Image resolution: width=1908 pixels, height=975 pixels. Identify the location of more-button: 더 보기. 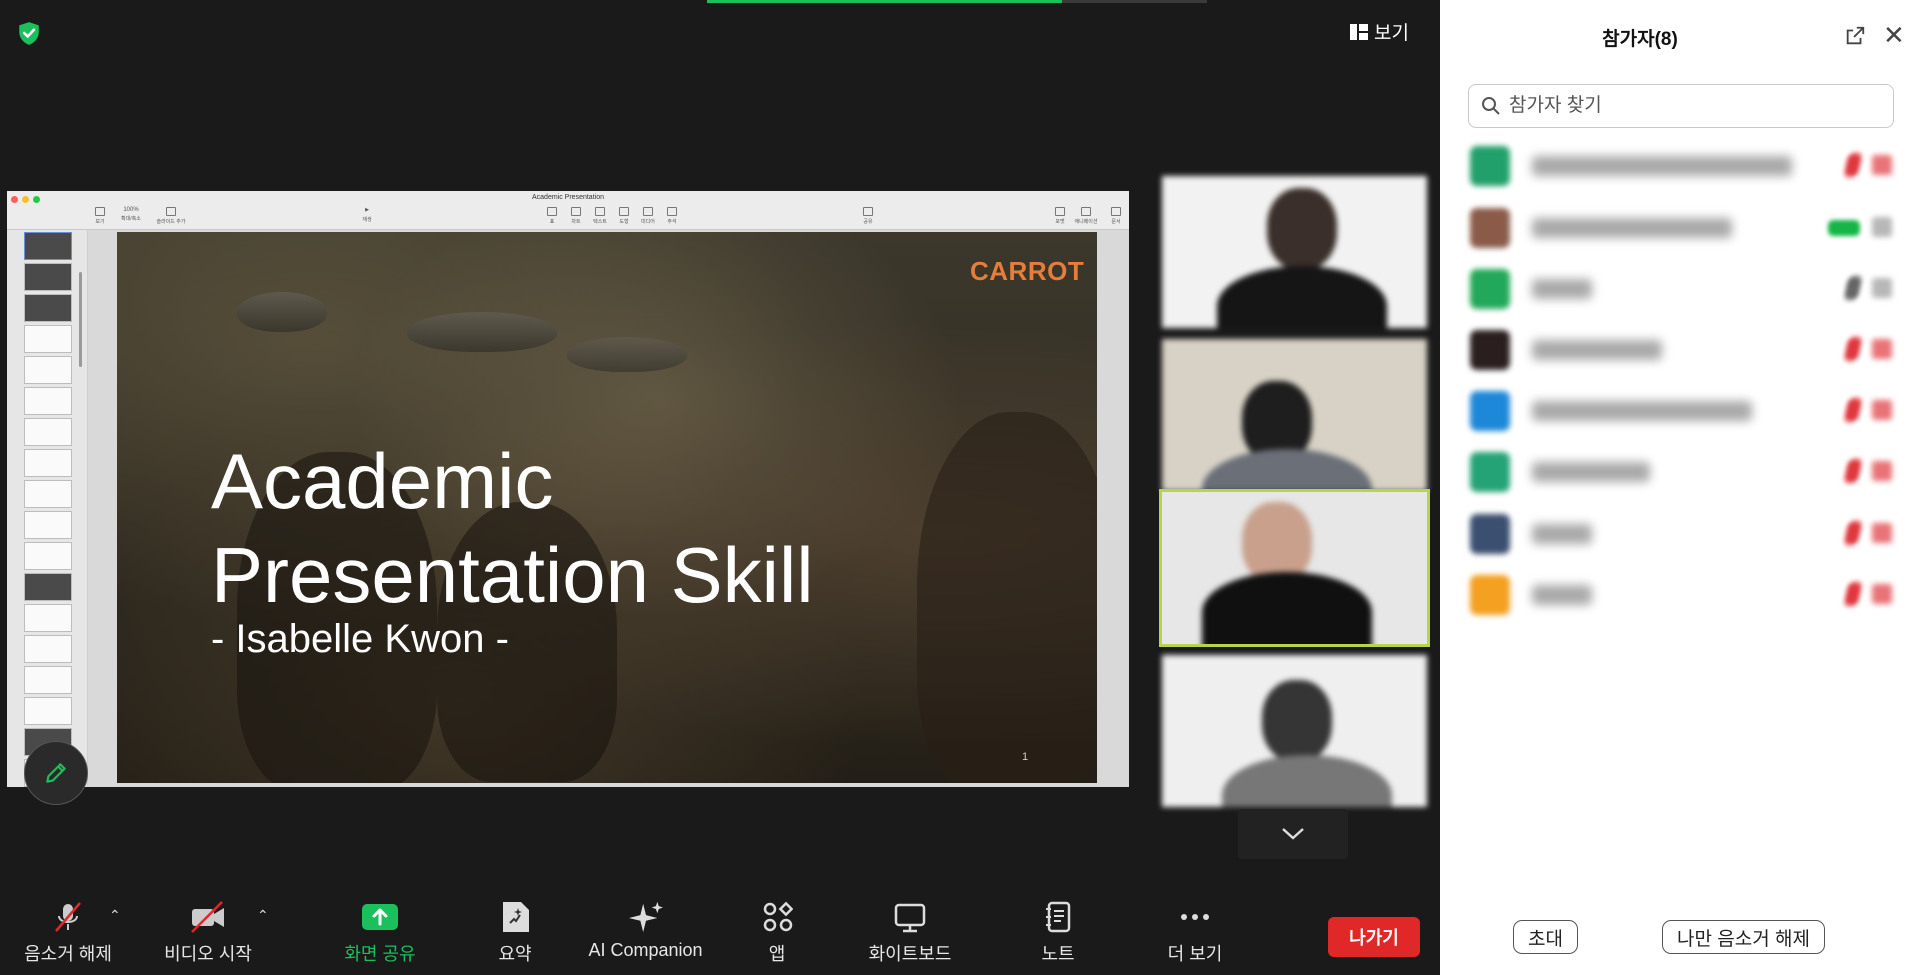
(1195, 933).